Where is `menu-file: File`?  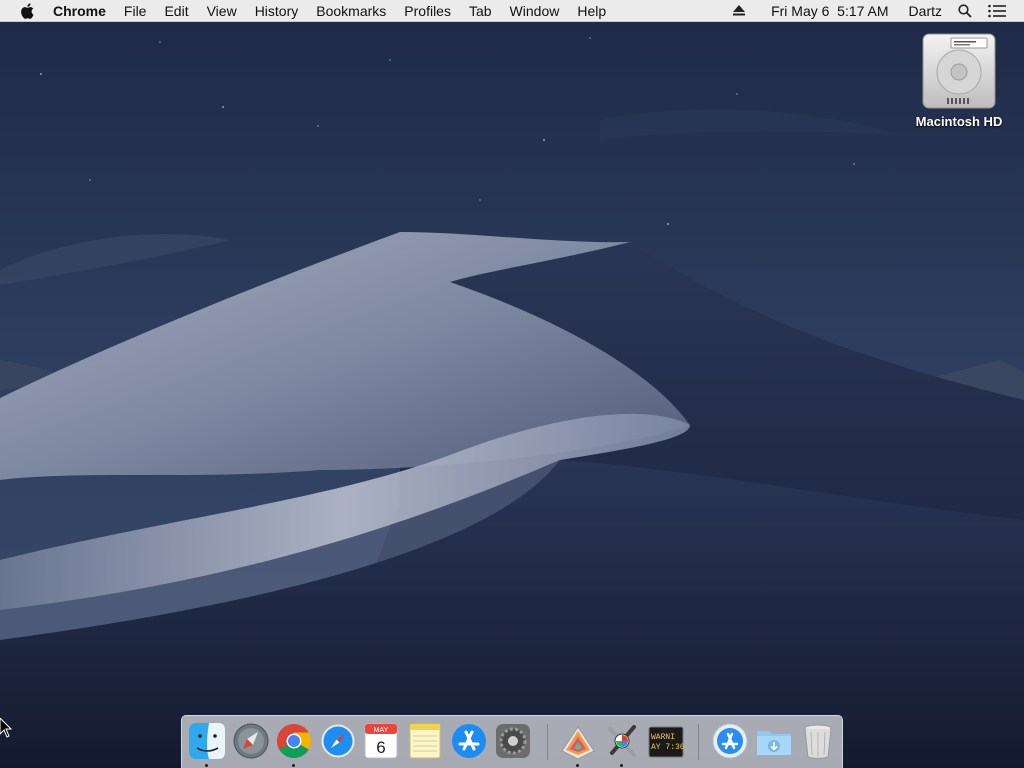 menu-file: File is located at coordinates (135, 11).